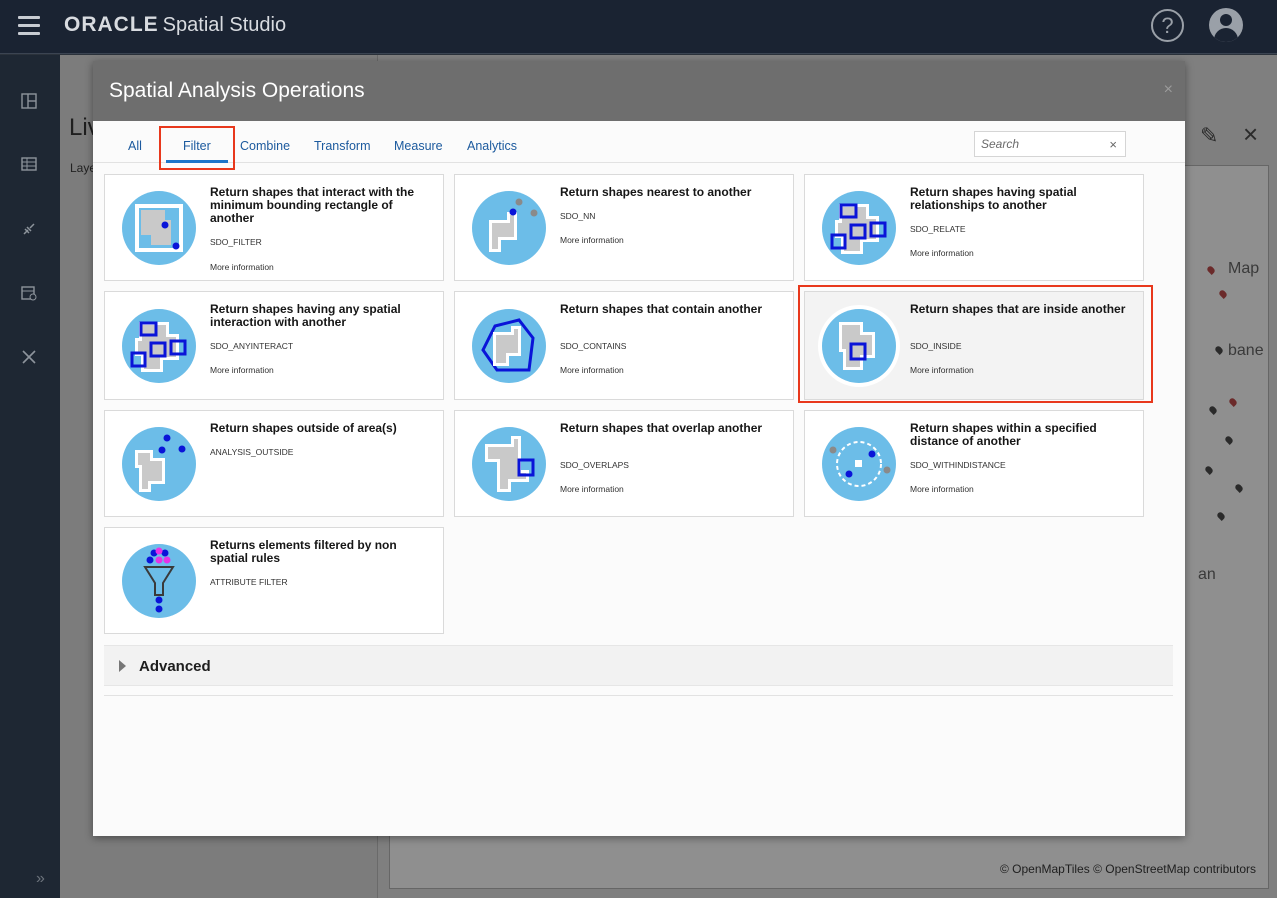 The width and height of the screenshot is (1277, 898). What do you see at coordinates (492, 146) in the screenshot?
I see `tab-analytics: Analytics` at bounding box center [492, 146].